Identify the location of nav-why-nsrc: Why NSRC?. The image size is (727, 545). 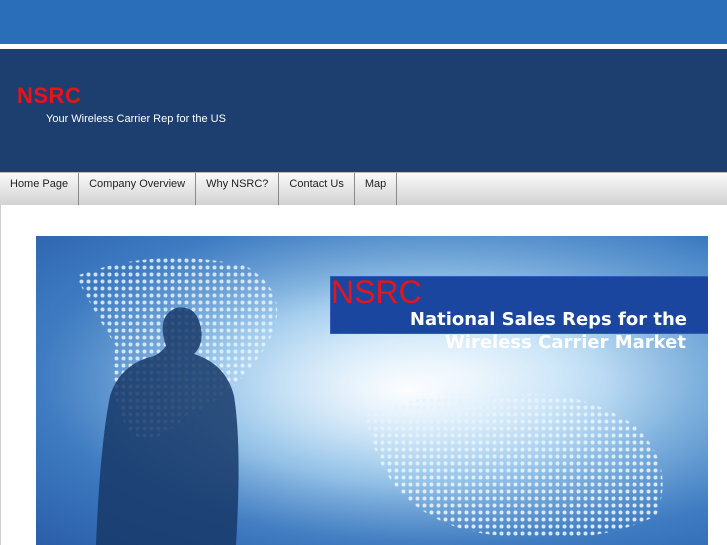
(238, 189).